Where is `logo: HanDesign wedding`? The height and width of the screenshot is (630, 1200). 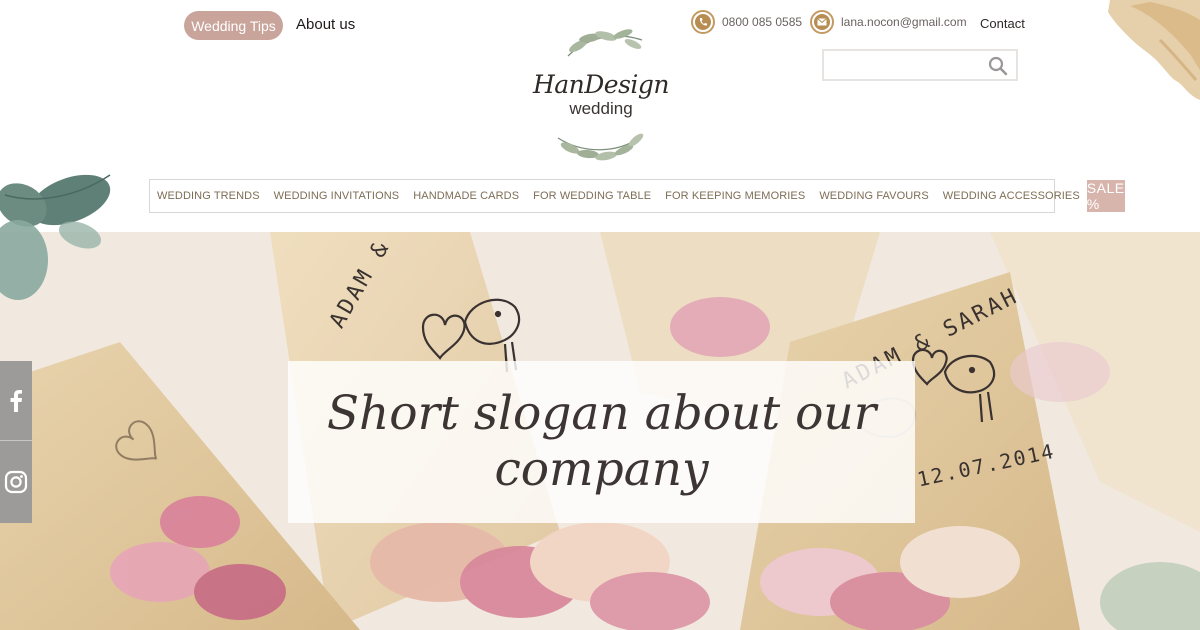 logo: HanDesign wedding is located at coordinates (601, 95).